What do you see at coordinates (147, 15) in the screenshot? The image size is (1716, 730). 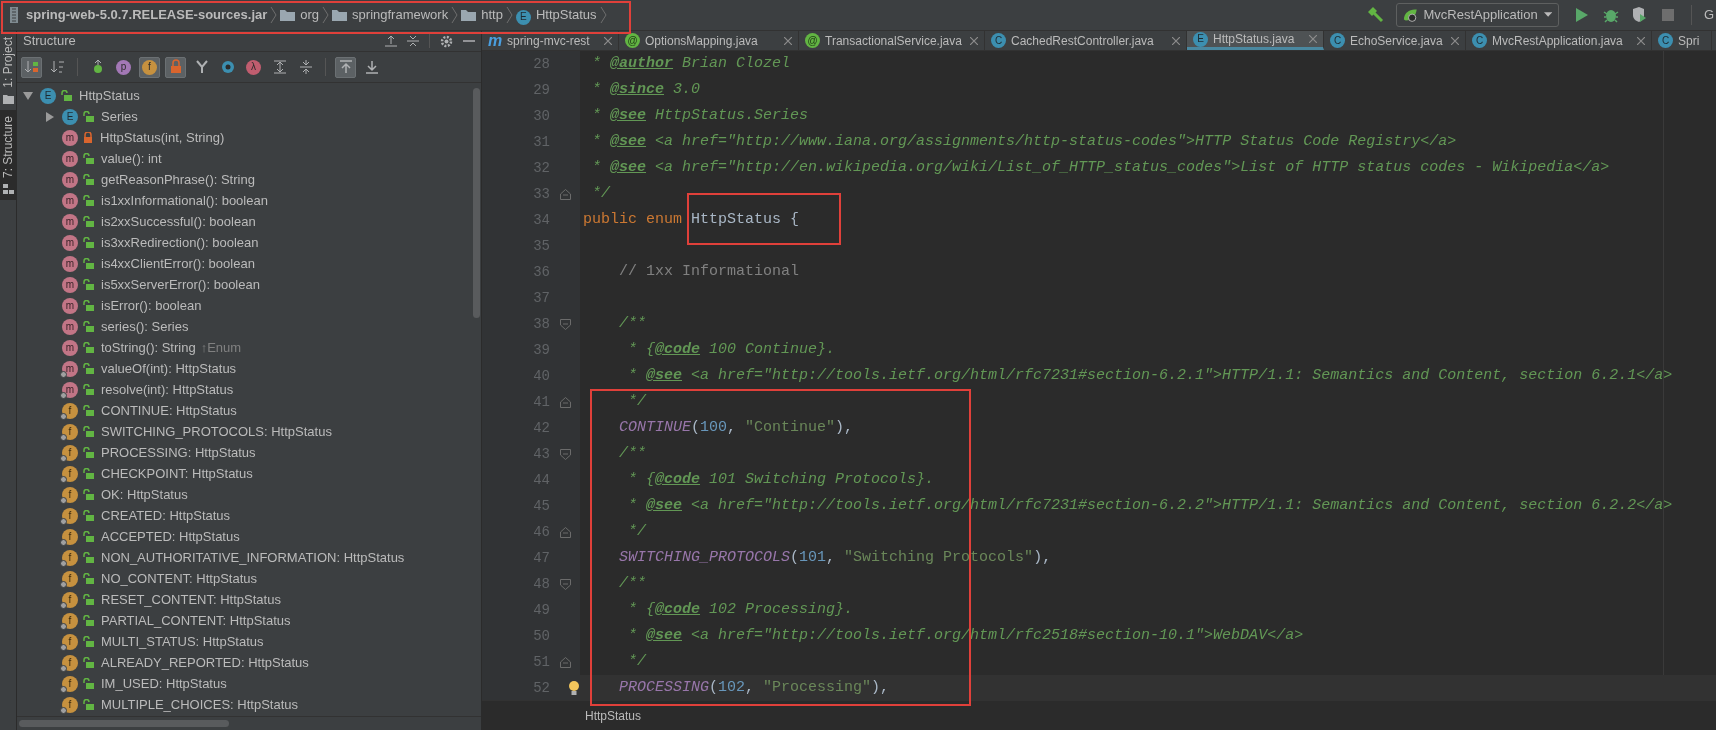 I see `breadcrumb-item: spring-web-5.0.7.RELEASE-sources.jar` at bounding box center [147, 15].